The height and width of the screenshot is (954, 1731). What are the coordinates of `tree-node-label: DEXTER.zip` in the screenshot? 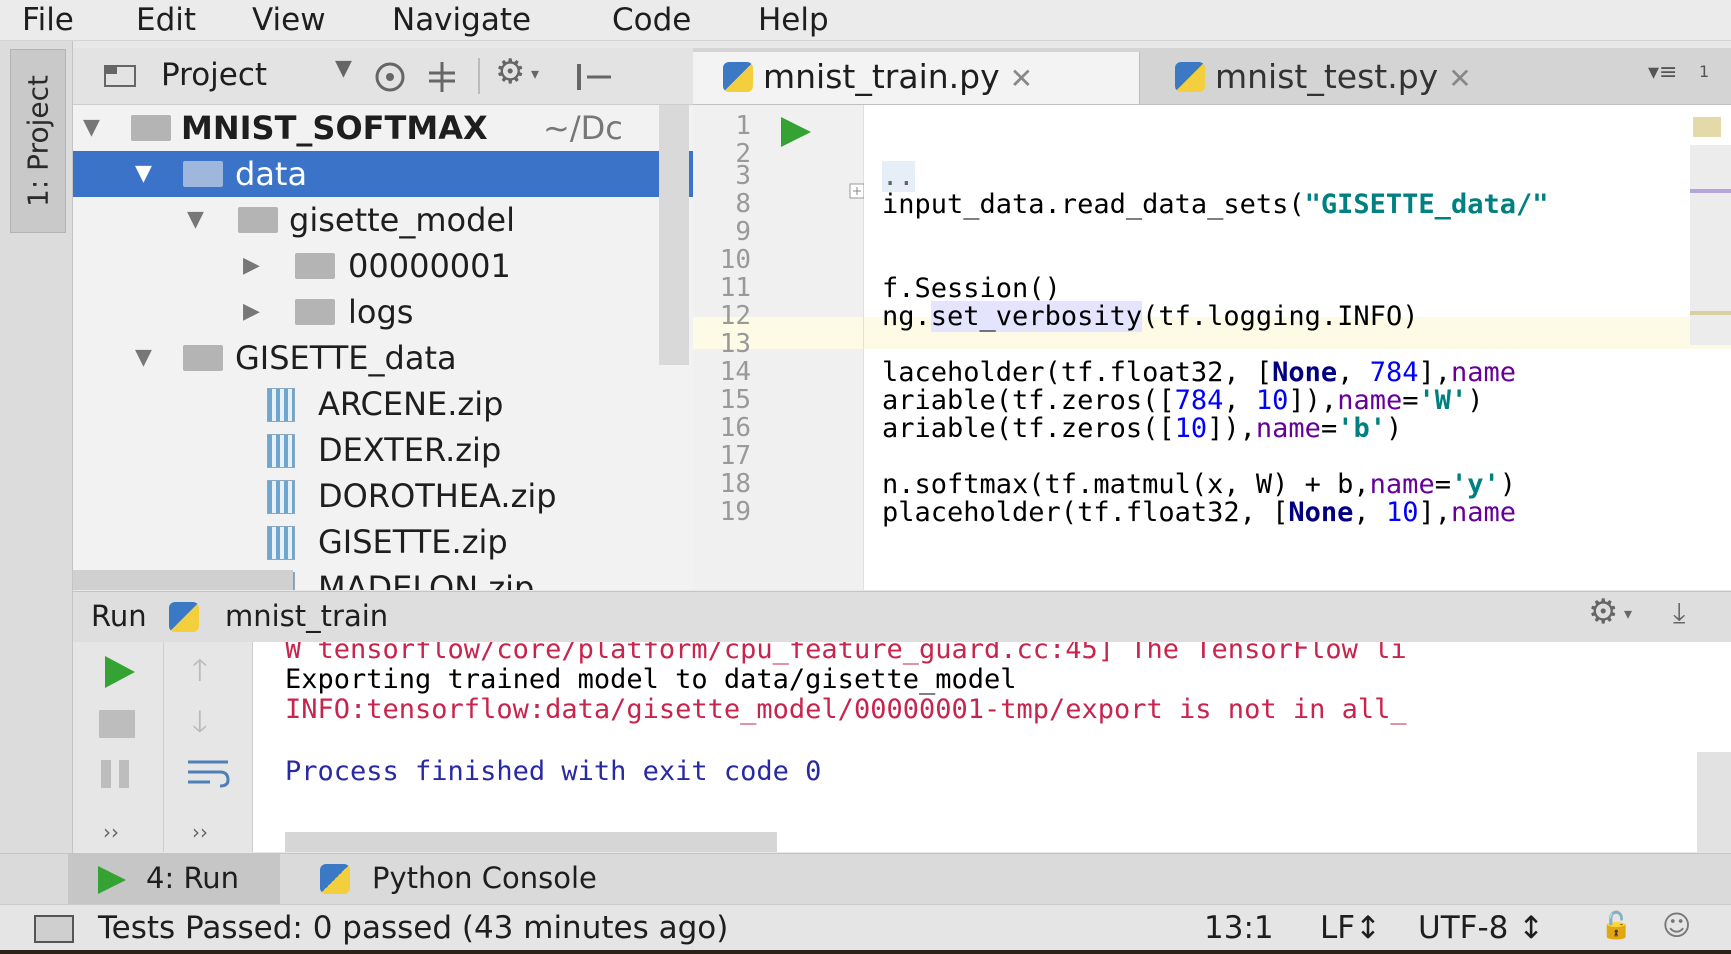 It's located at (410, 450).